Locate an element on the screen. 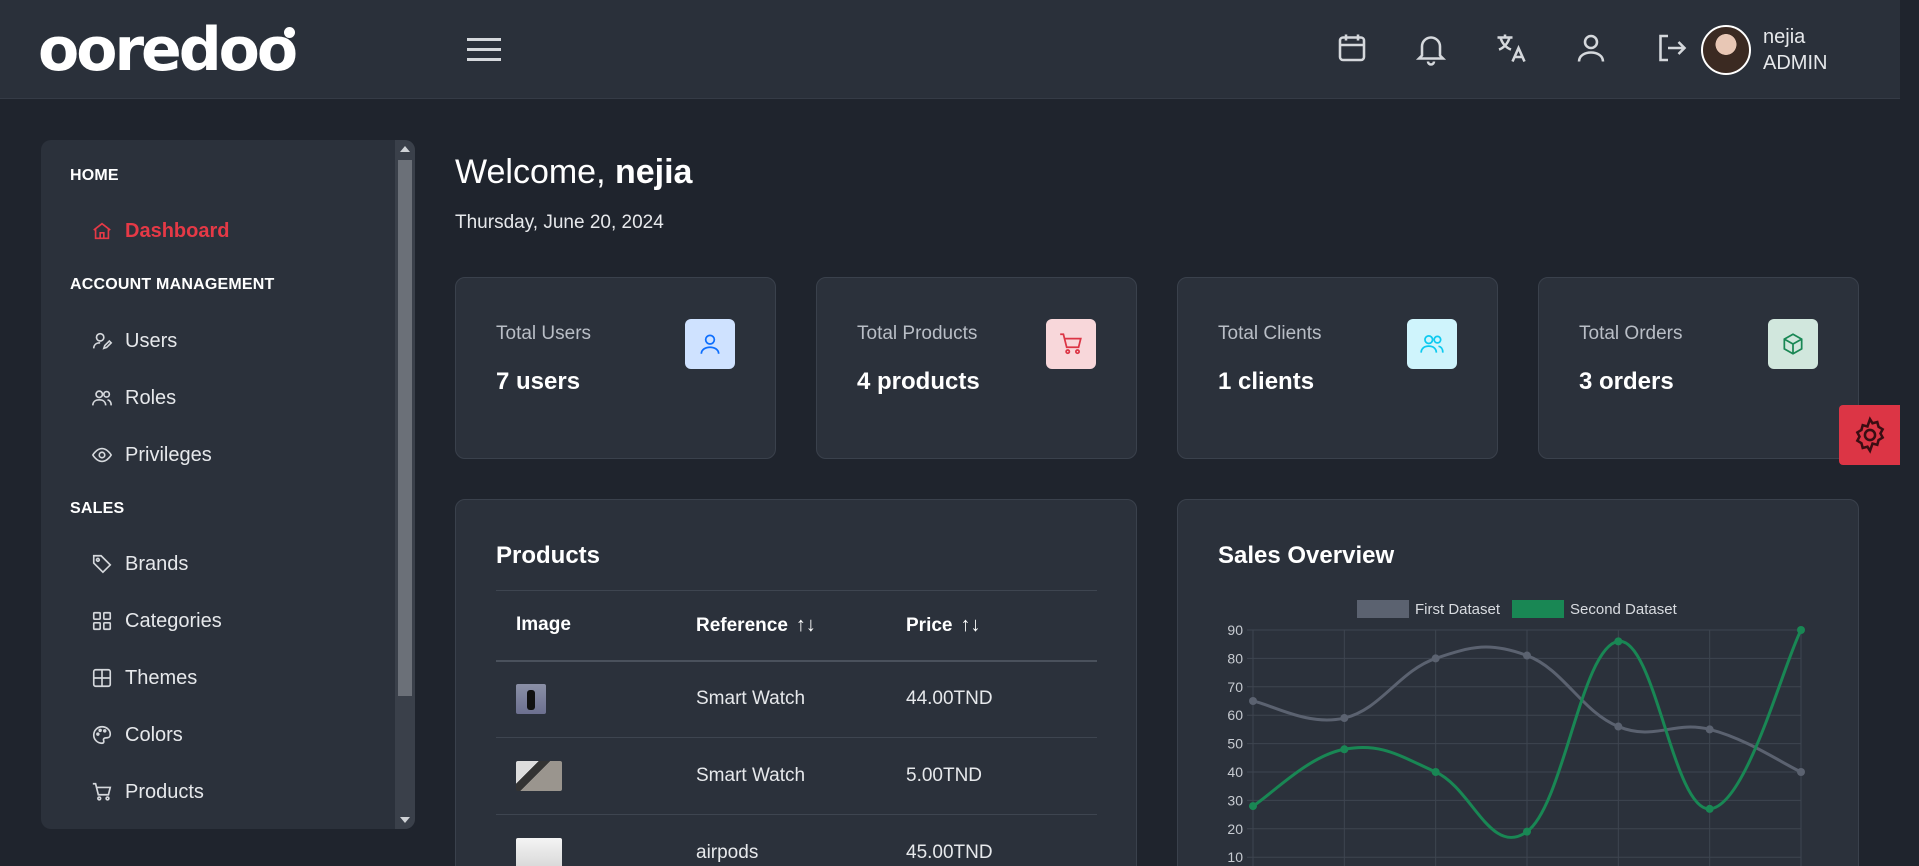 This screenshot has width=1919, height=866. settings-button is located at coordinates (1869, 435).